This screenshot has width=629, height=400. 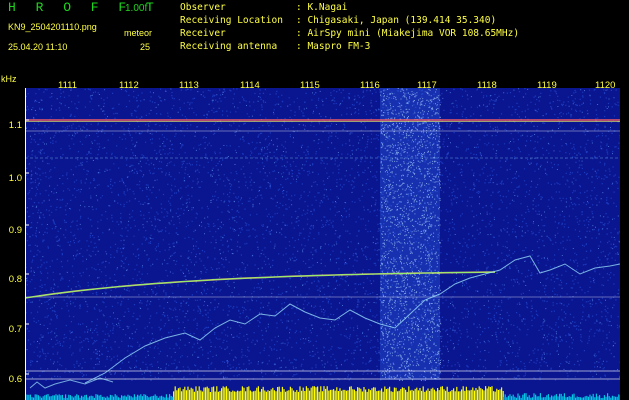 What do you see at coordinates (129, 85) in the screenshot?
I see `x-tick-label: 1112` at bounding box center [129, 85].